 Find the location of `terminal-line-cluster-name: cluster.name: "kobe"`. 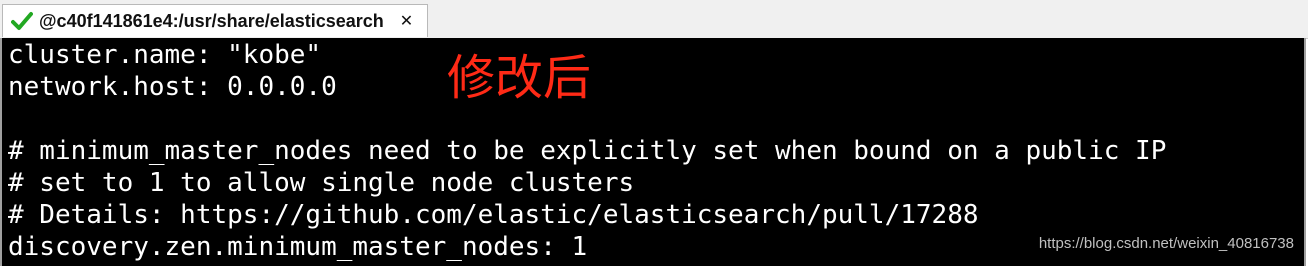

terminal-line-cluster-name: cluster.name: "kobe" is located at coordinates (165, 55).